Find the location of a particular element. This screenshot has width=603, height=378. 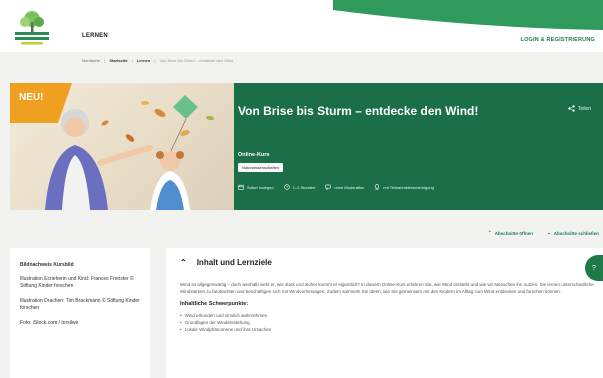

close-all-label: Abschnitte schließen is located at coordinates (576, 233).